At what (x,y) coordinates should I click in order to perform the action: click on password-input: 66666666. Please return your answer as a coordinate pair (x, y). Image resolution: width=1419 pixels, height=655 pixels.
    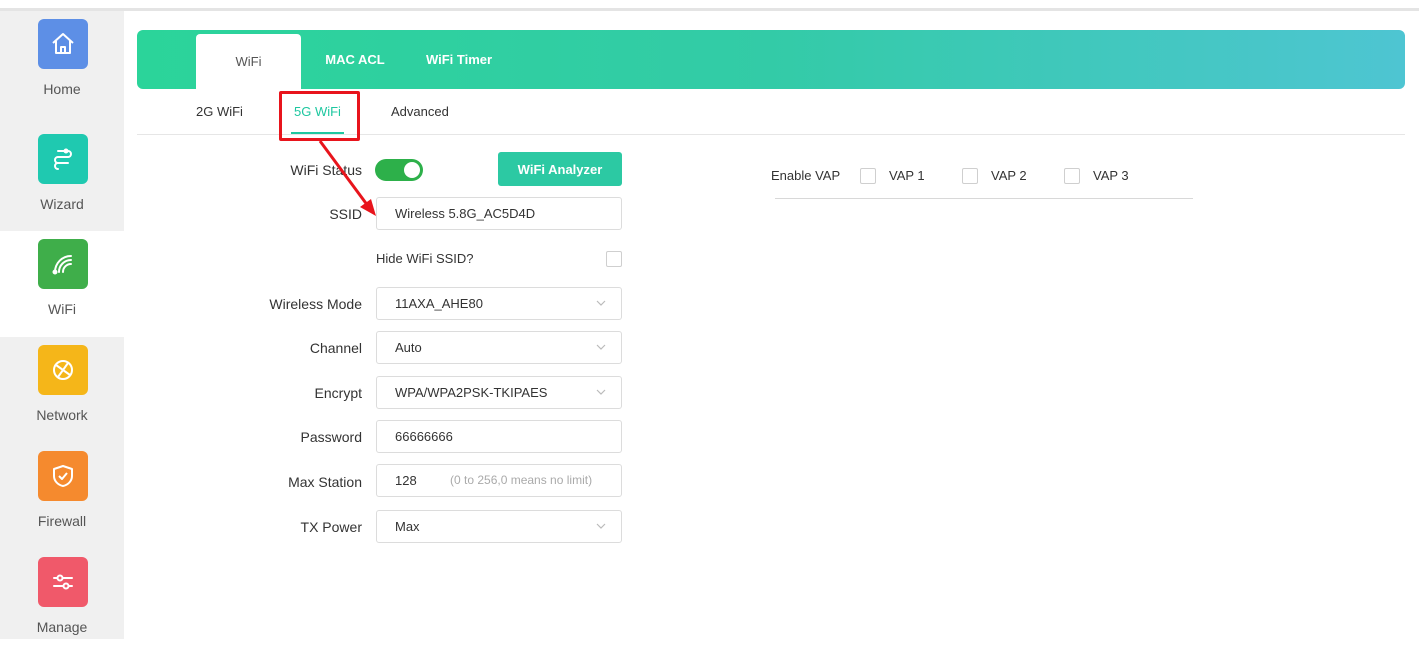
    Looking at the image, I should click on (499, 436).